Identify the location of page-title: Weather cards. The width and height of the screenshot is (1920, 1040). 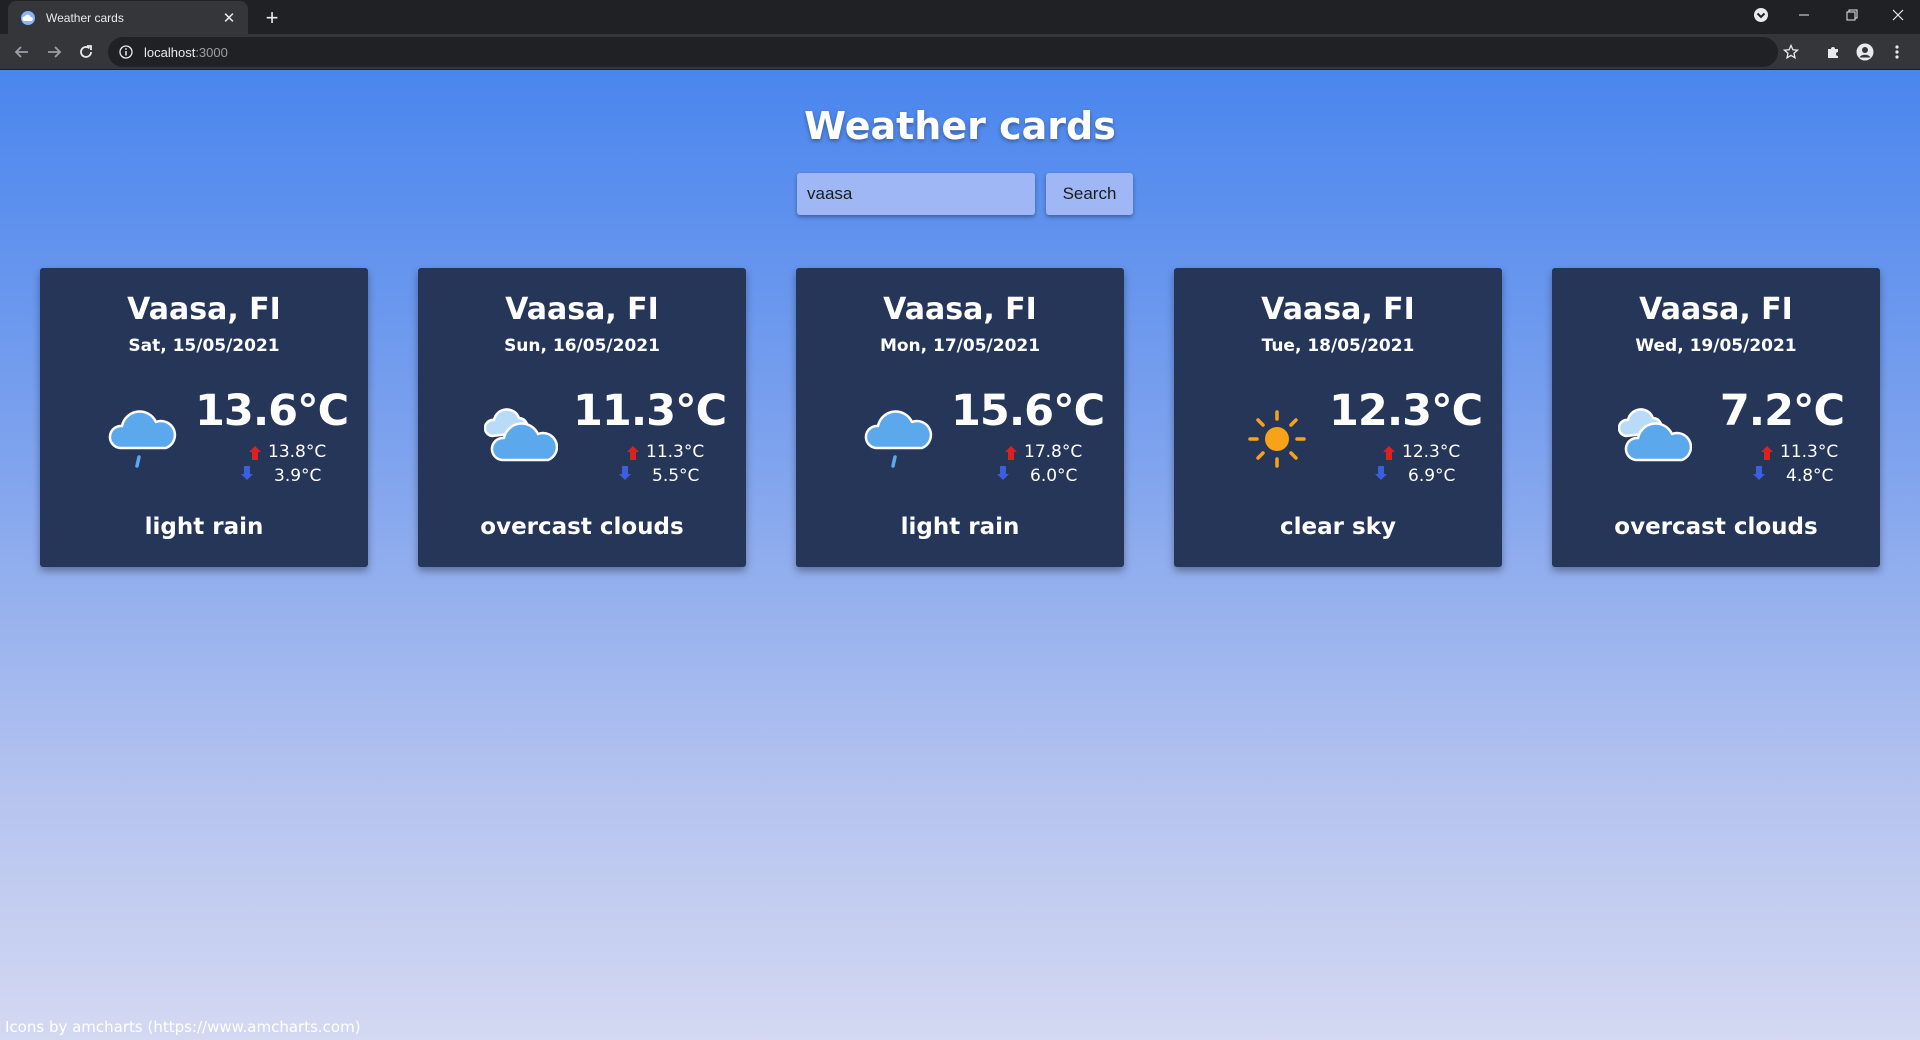
(960, 126).